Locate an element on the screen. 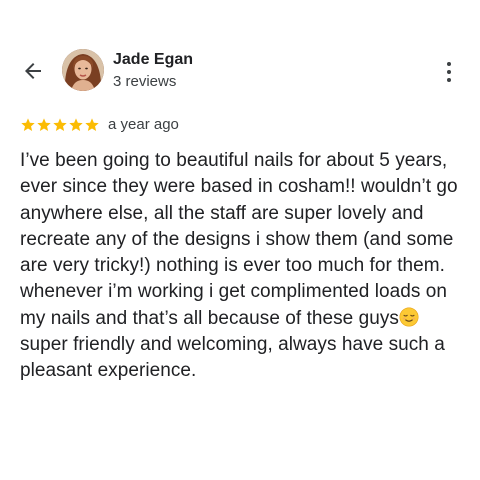 The image size is (480, 480). avatar is located at coordinates (83, 70).